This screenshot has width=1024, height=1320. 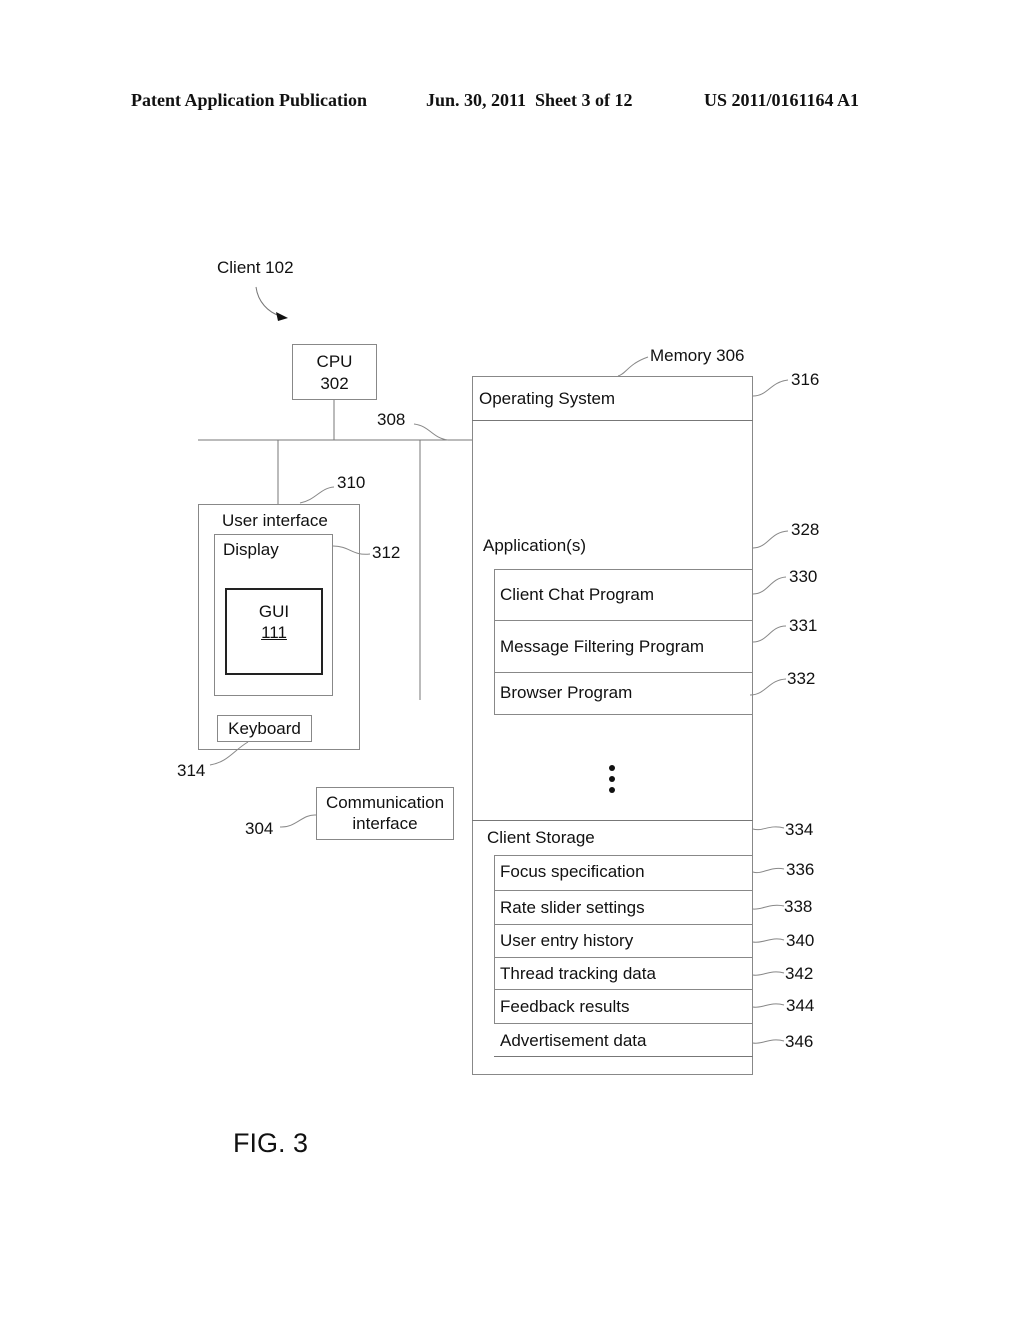 What do you see at coordinates (334, 361) in the screenshot?
I see `cpu-label: CPU` at bounding box center [334, 361].